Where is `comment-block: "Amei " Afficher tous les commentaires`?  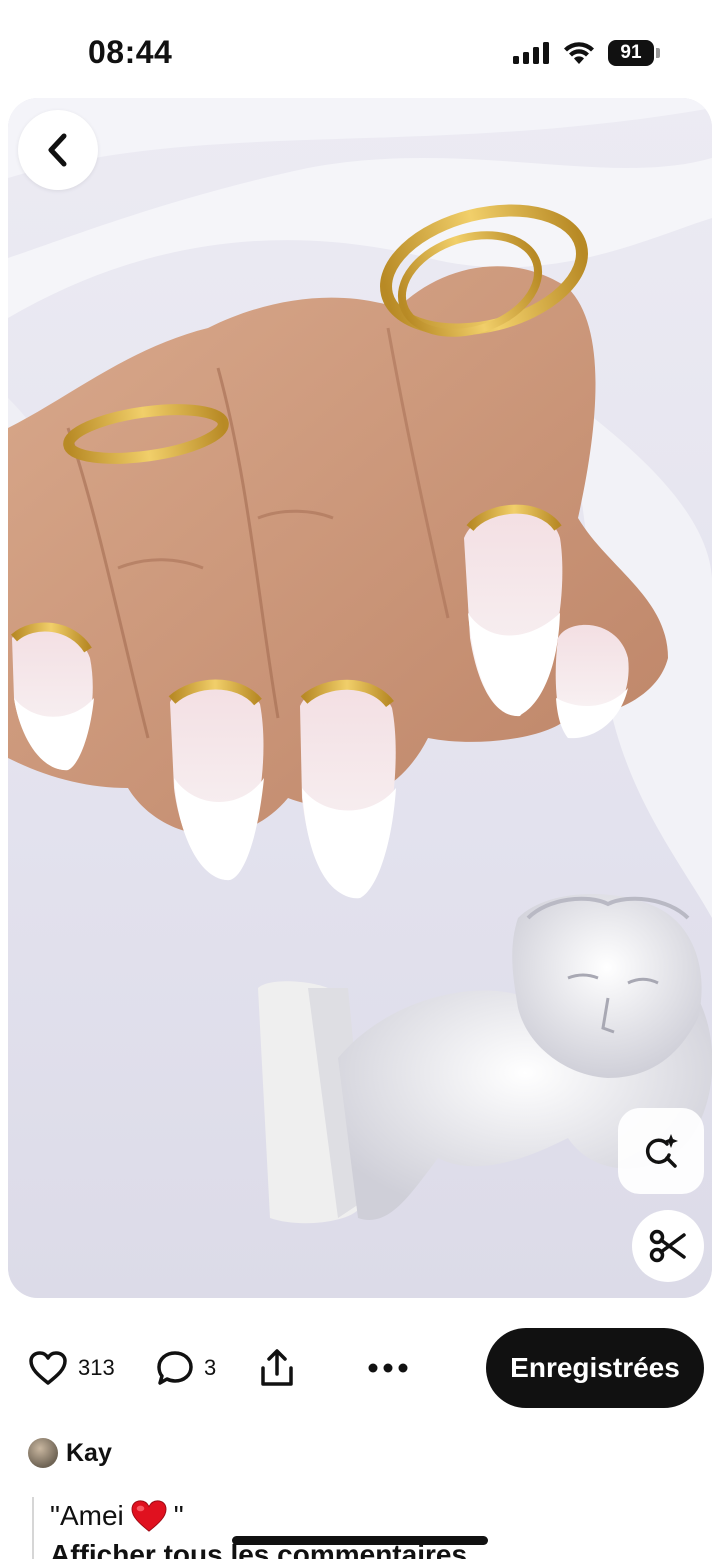 comment-block: "Amei " Afficher tous les commentaires is located at coordinates (362, 1528).